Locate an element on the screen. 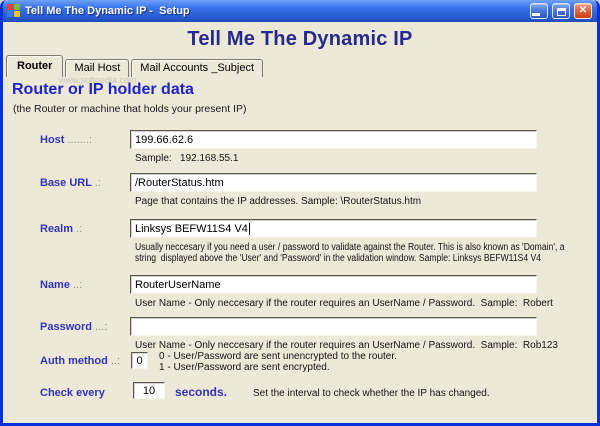  check-every-unit: seconds. is located at coordinates (201, 392).